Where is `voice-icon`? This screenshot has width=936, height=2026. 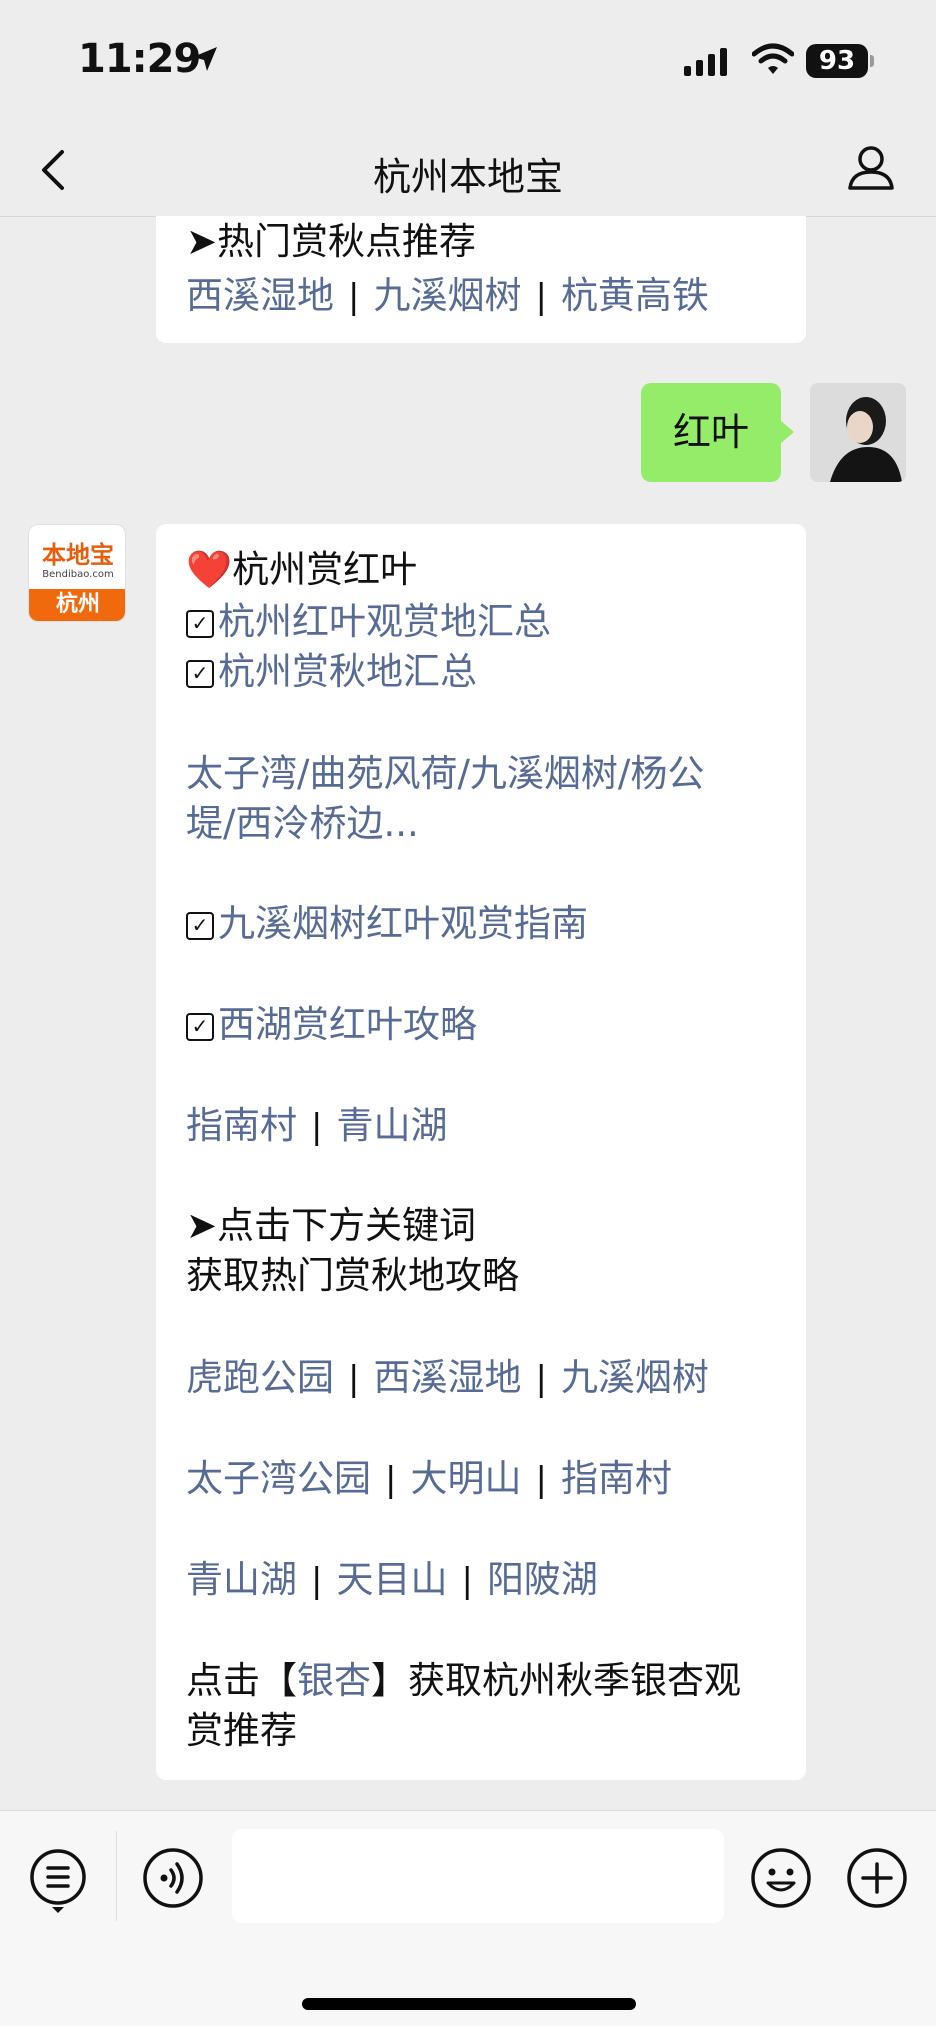 voice-icon is located at coordinates (173, 1878).